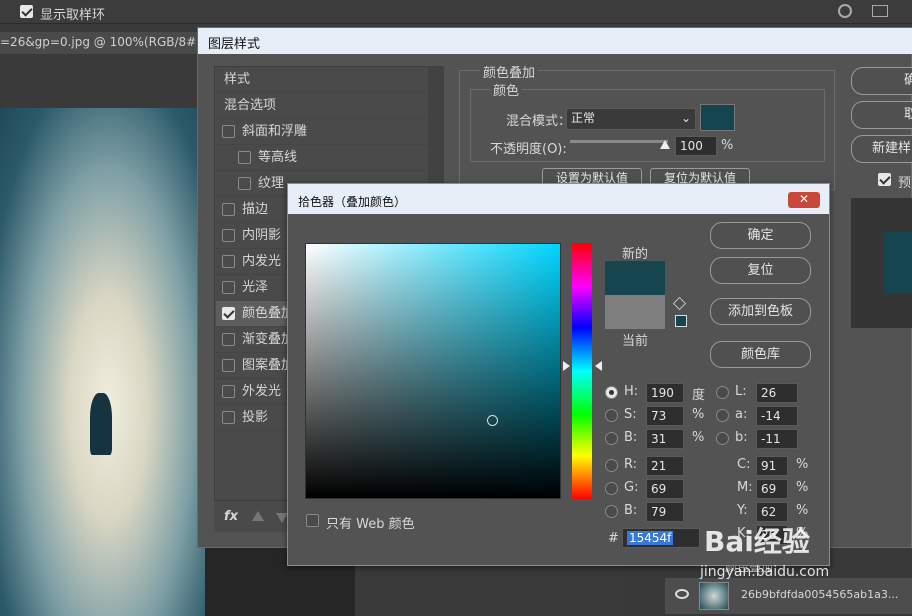 The height and width of the screenshot is (616, 912). I want to click on style-list-label: 混合选项, so click(250, 105).